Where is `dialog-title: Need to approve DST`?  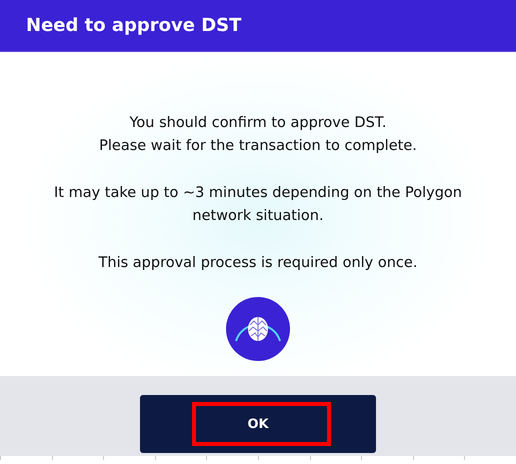
dialog-title: Need to approve DST is located at coordinates (134, 25).